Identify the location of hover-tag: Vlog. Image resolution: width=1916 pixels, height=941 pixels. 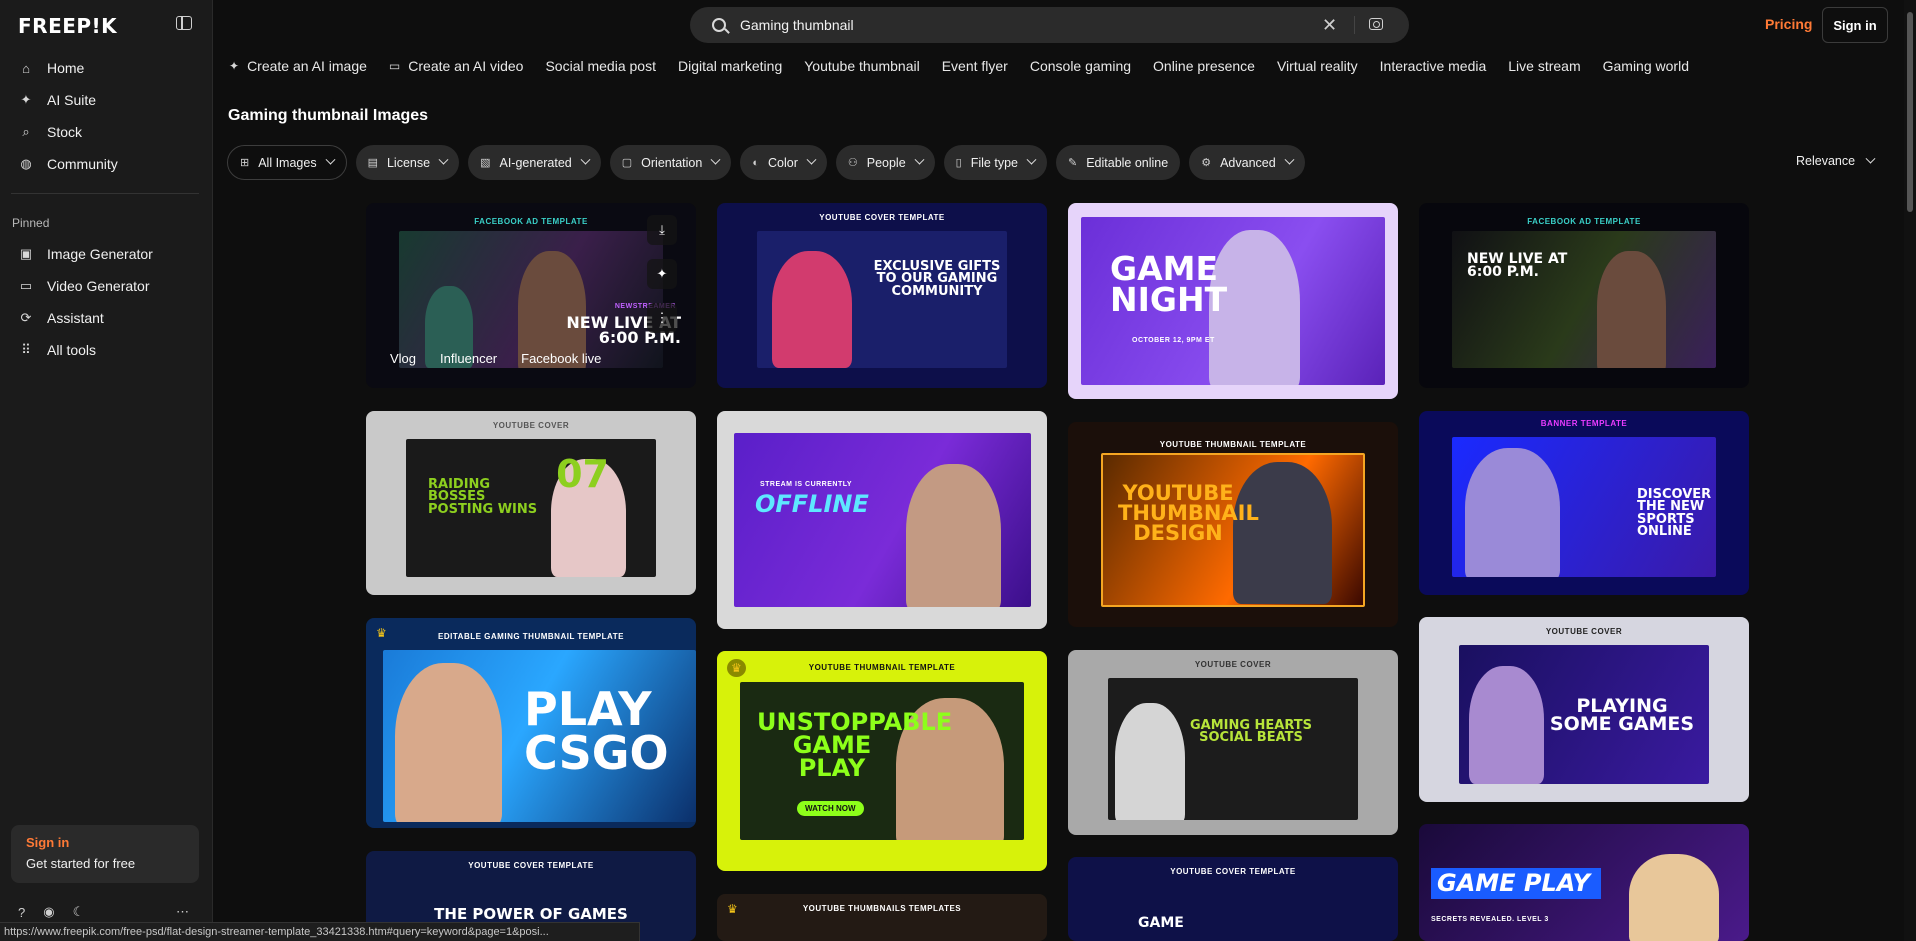
(403, 358).